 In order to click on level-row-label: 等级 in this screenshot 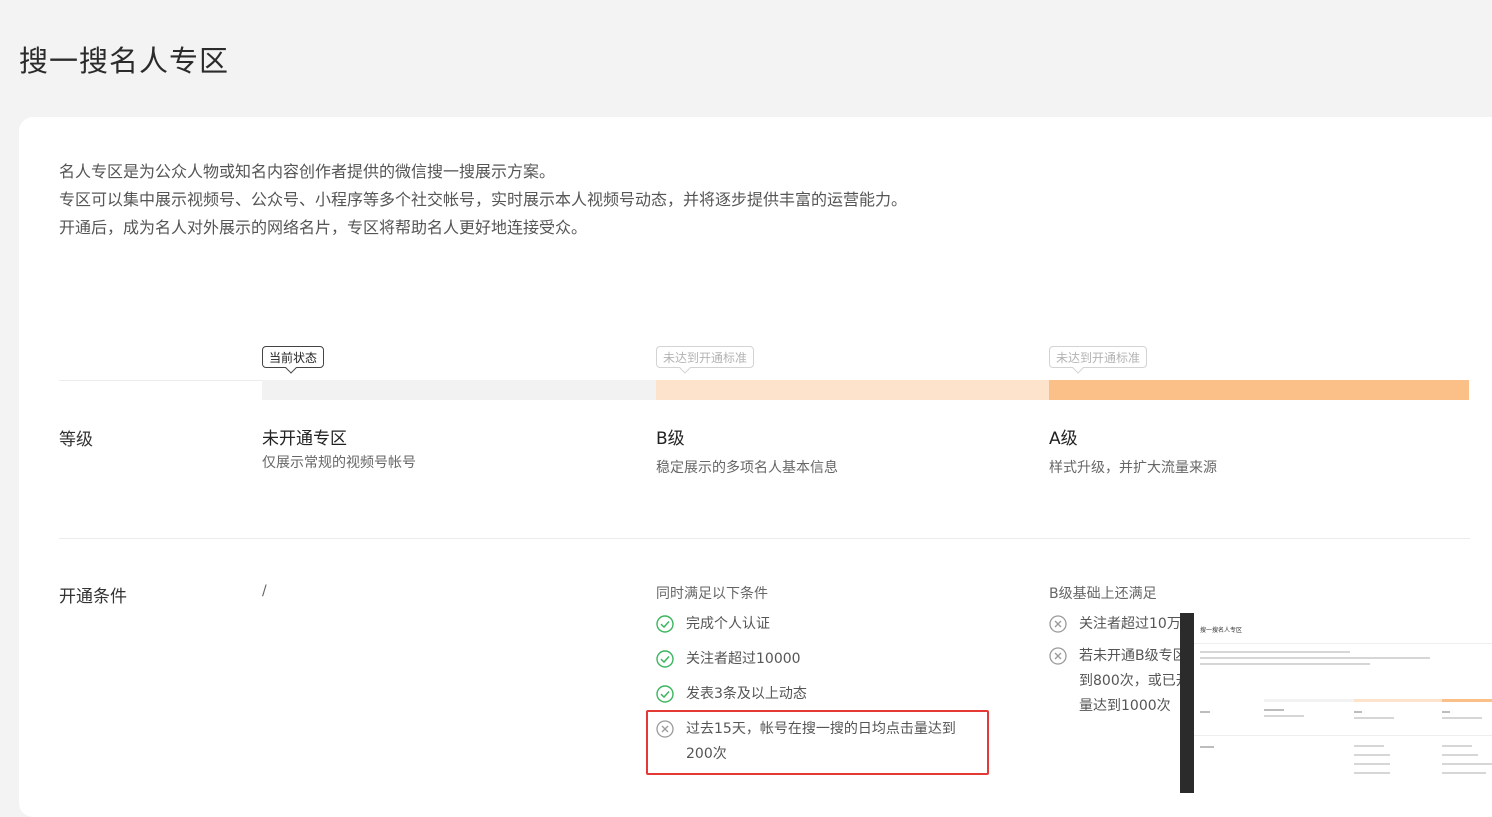, I will do `click(76, 440)`.